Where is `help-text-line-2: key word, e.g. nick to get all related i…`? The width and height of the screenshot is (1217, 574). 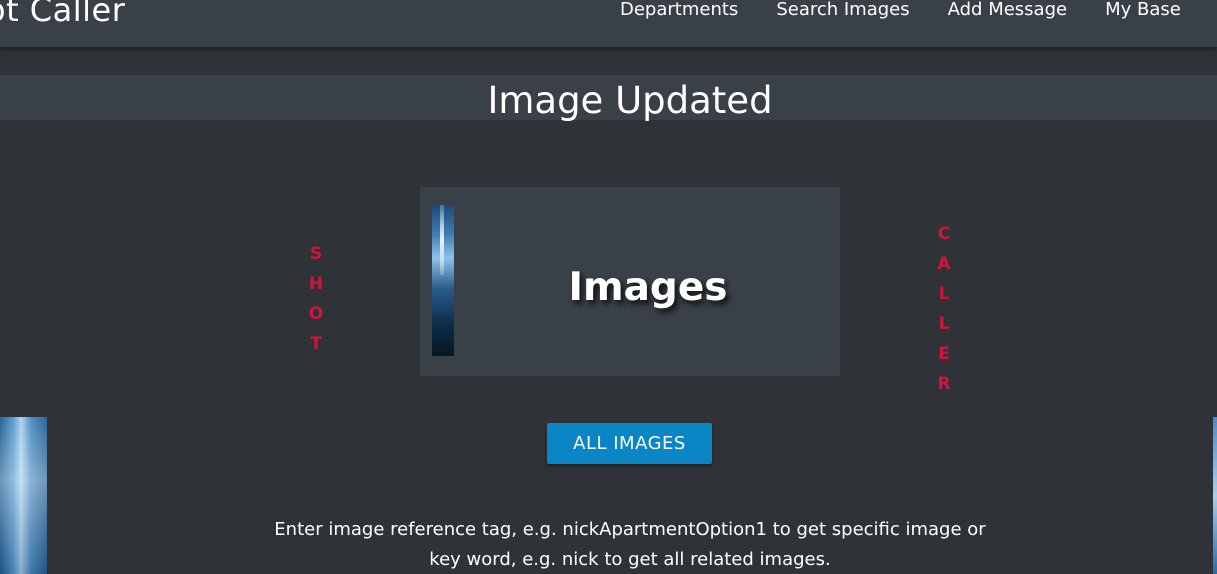
help-text-line-2: key word, e.g. nick to get all related i… is located at coordinates (630, 559).